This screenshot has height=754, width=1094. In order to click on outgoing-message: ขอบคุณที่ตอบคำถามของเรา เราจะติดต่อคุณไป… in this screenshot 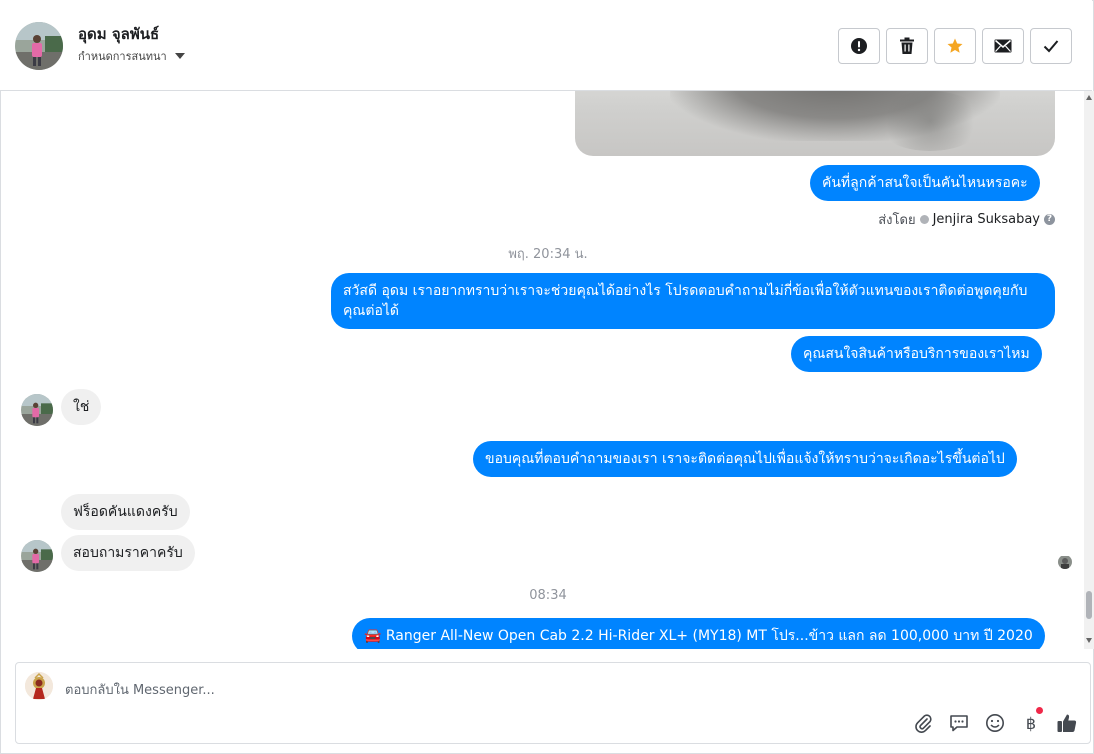, I will do `click(745, 459)`.